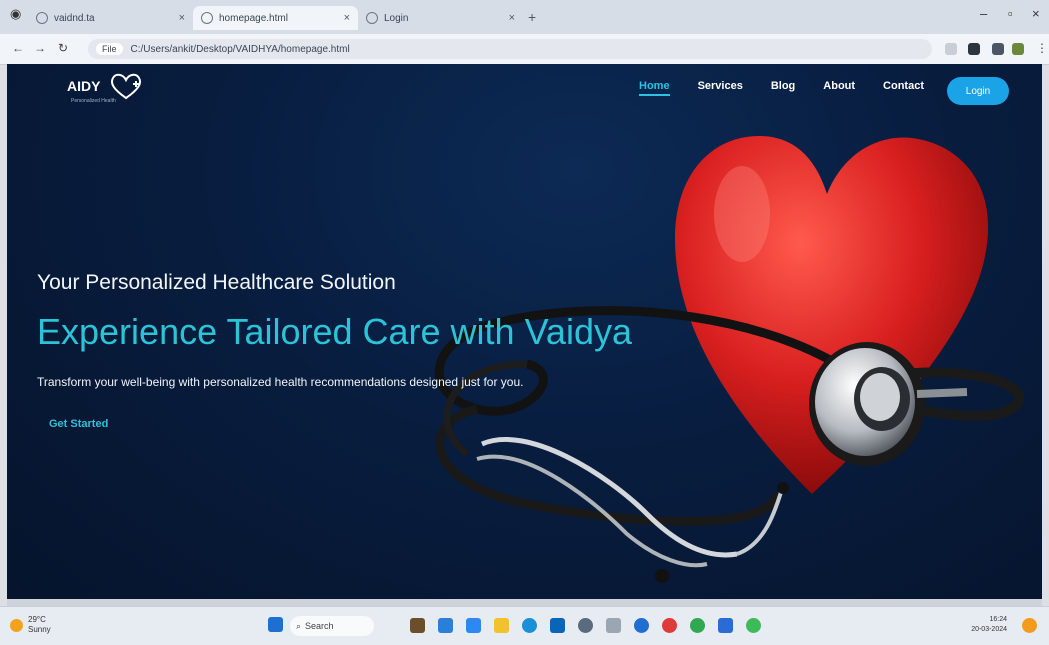 The height and width of the screenshot is (645, 1049). What do you see at coordinates (440, 18) in the screenshot?
I see `tab-3: Login ×` at bounding box center [440, 18].